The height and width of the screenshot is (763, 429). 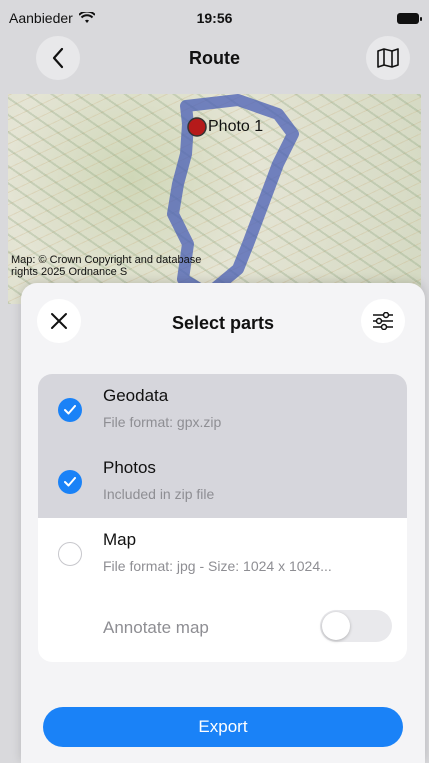 I want to click on annotate-map-label: Annotate map, so click(x=156, y=627).